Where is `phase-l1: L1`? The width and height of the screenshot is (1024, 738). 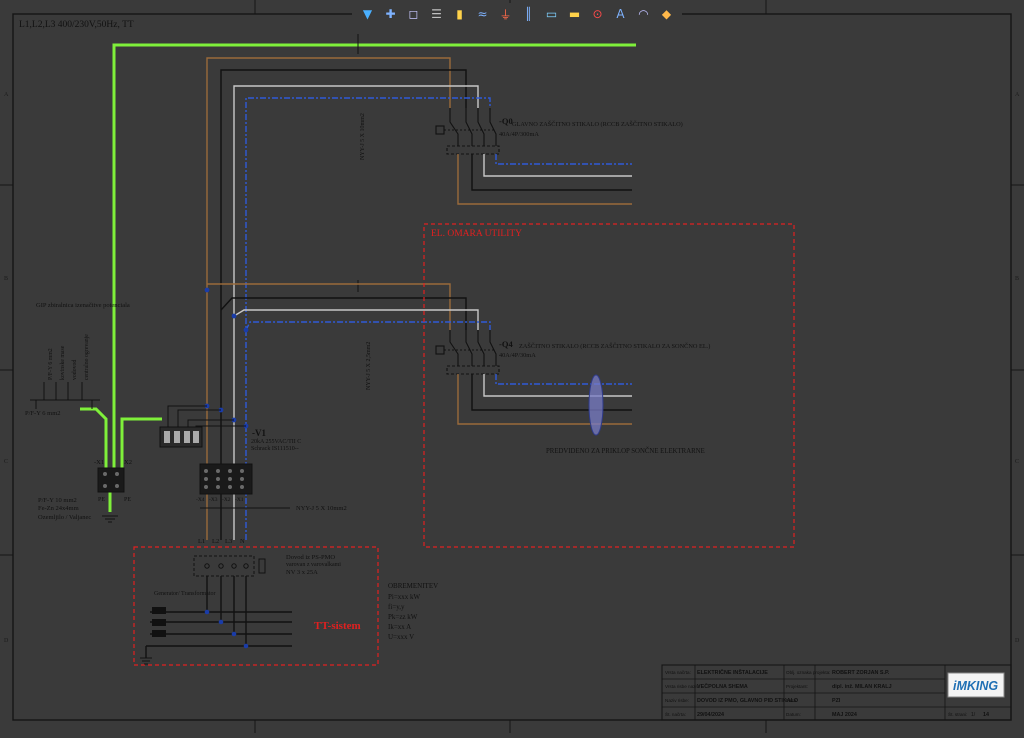 phase-l1: L1 is located at coordinates (201, 541).